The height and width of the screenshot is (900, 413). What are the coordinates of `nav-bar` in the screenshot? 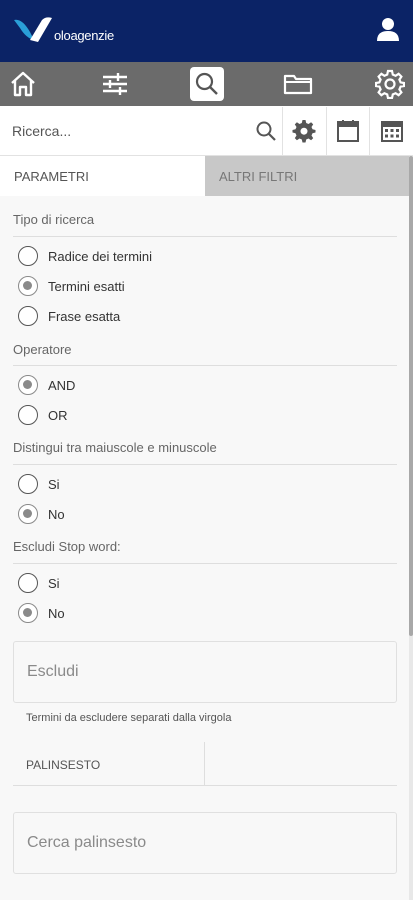 It's located at (206, 84).